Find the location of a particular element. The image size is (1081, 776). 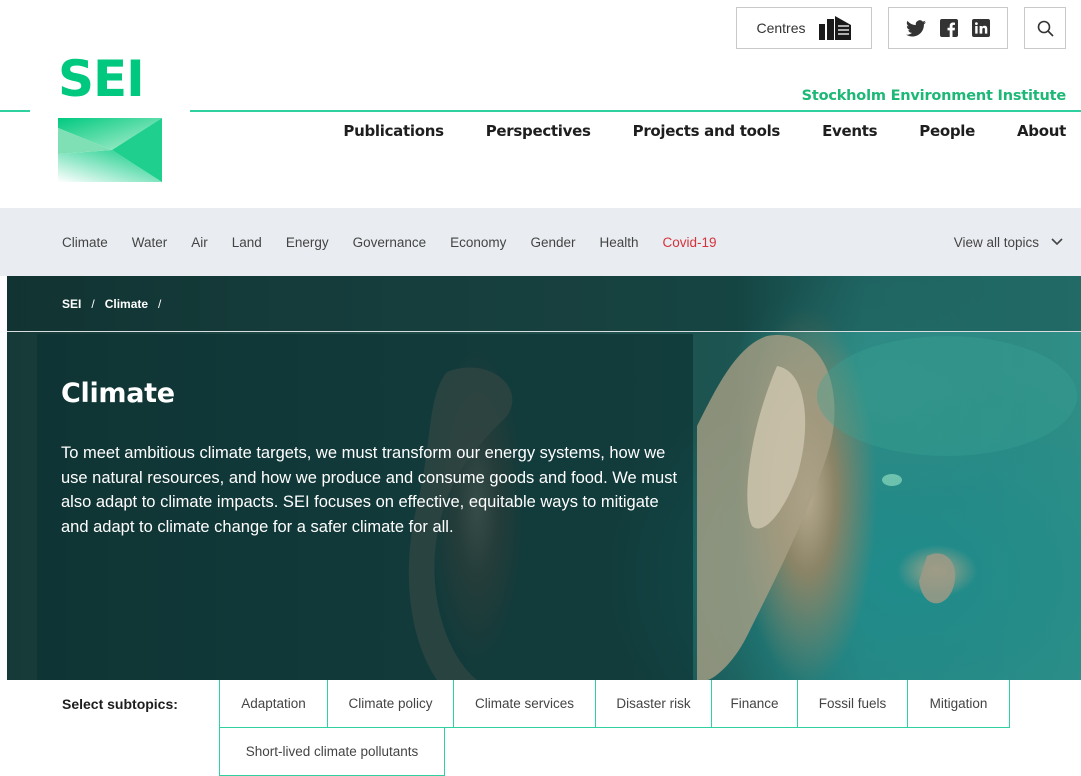

sei-logo: SEI is located at coordinates (111, 118).